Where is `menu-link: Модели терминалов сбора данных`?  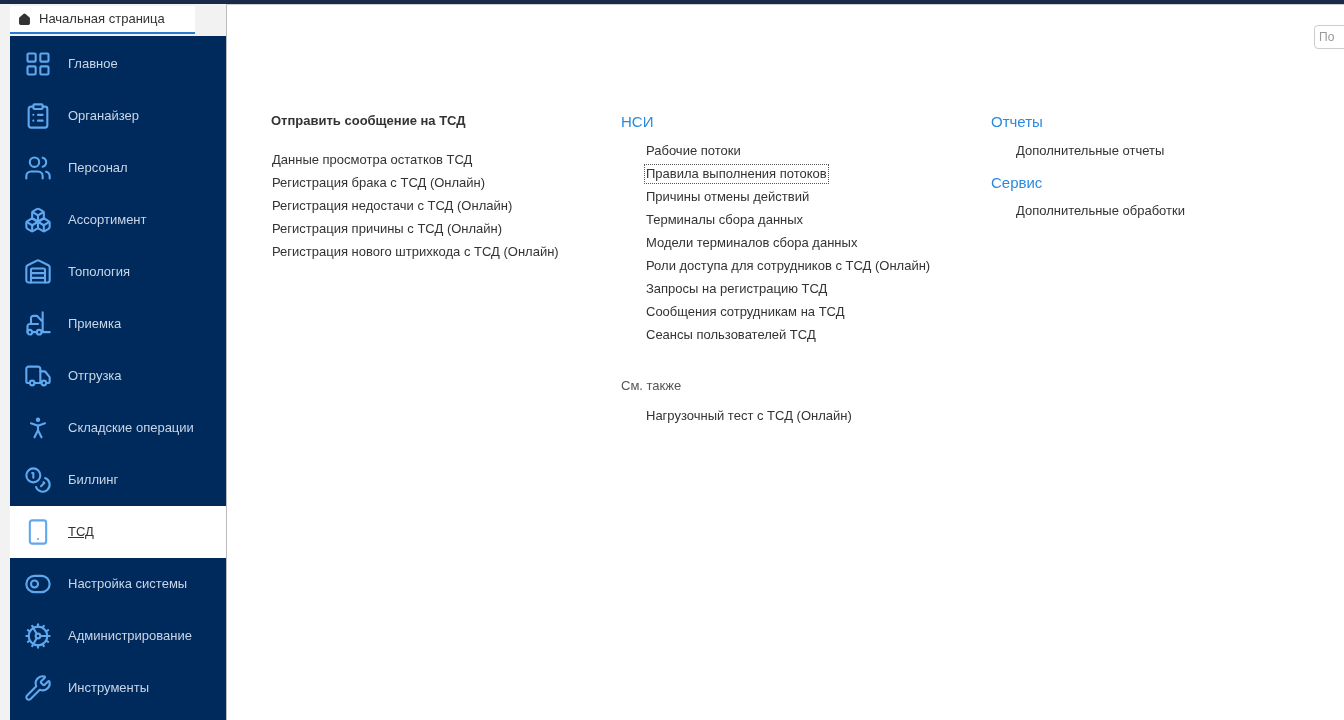
menu-link: Модели терминалов сбора данных is located at coordinates (752, 242).